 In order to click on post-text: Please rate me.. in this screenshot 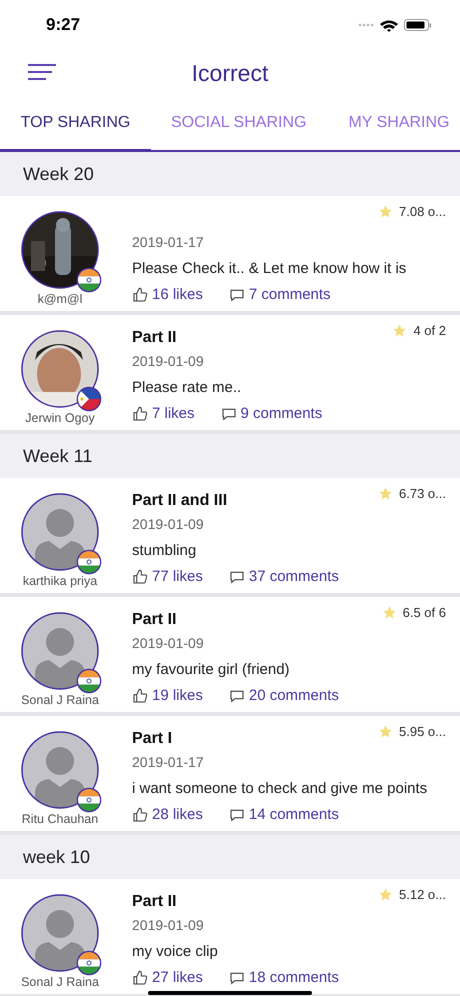, I will do `click(187, 387)`.